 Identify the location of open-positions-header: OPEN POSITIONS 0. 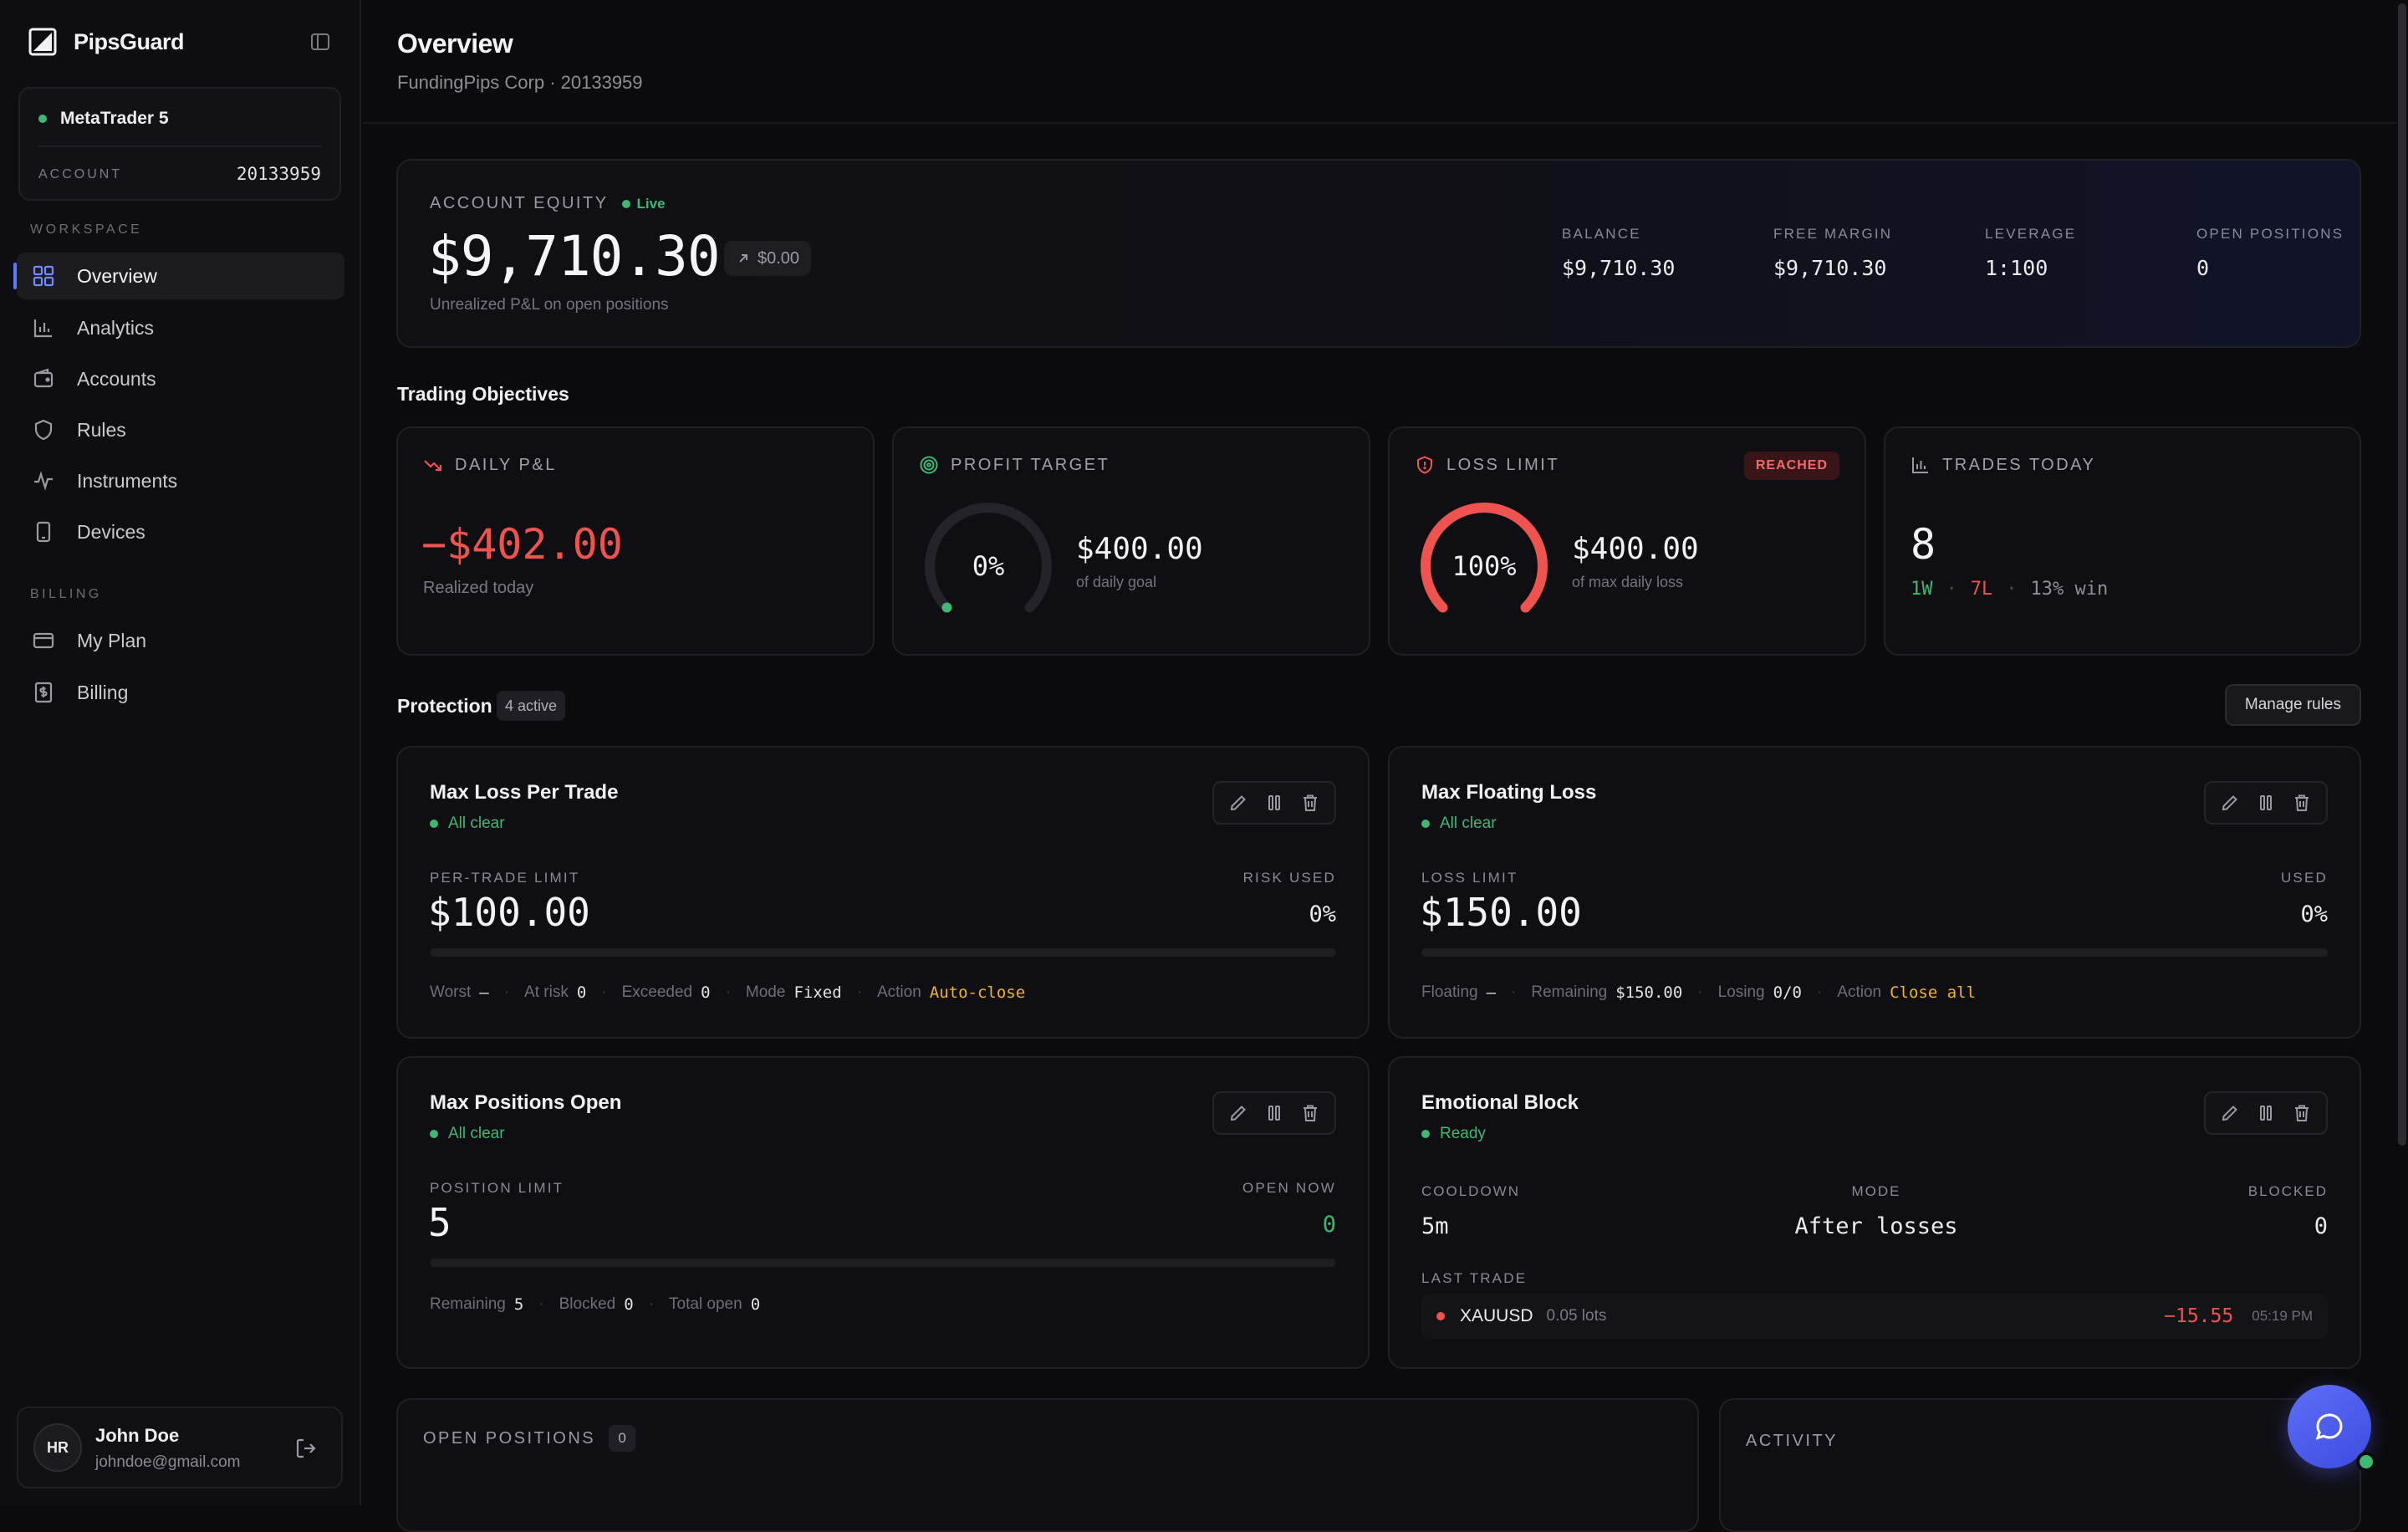
(530, 1438).